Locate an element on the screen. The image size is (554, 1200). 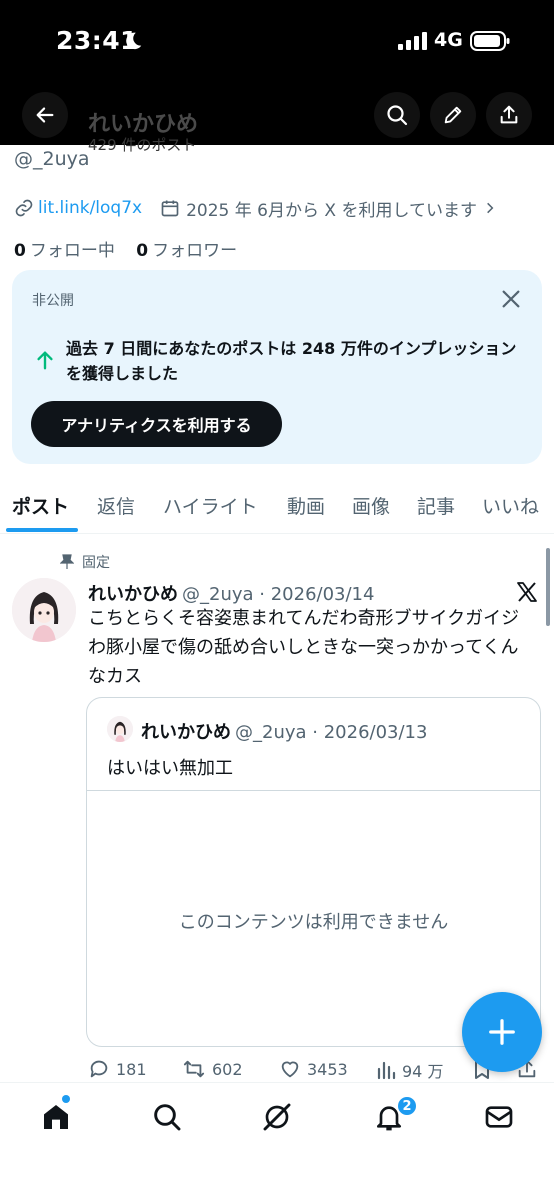
followers-label: フォロワー is located at coordinates (195, 251).